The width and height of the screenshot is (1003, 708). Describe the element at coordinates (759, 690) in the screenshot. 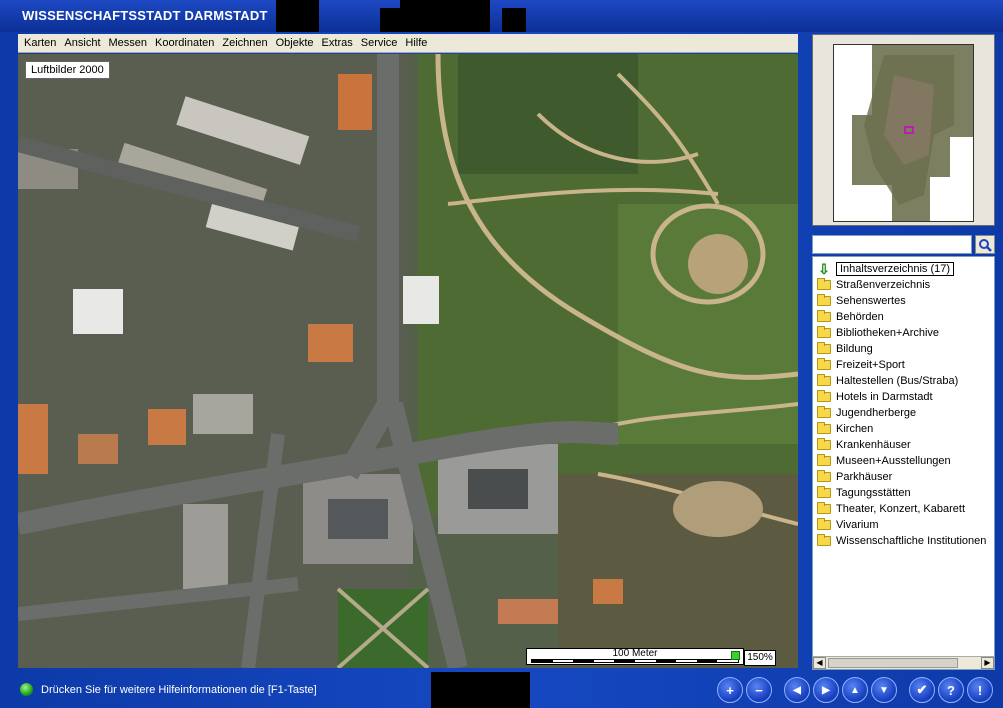

I see `zoom-out-button: −` at that location.